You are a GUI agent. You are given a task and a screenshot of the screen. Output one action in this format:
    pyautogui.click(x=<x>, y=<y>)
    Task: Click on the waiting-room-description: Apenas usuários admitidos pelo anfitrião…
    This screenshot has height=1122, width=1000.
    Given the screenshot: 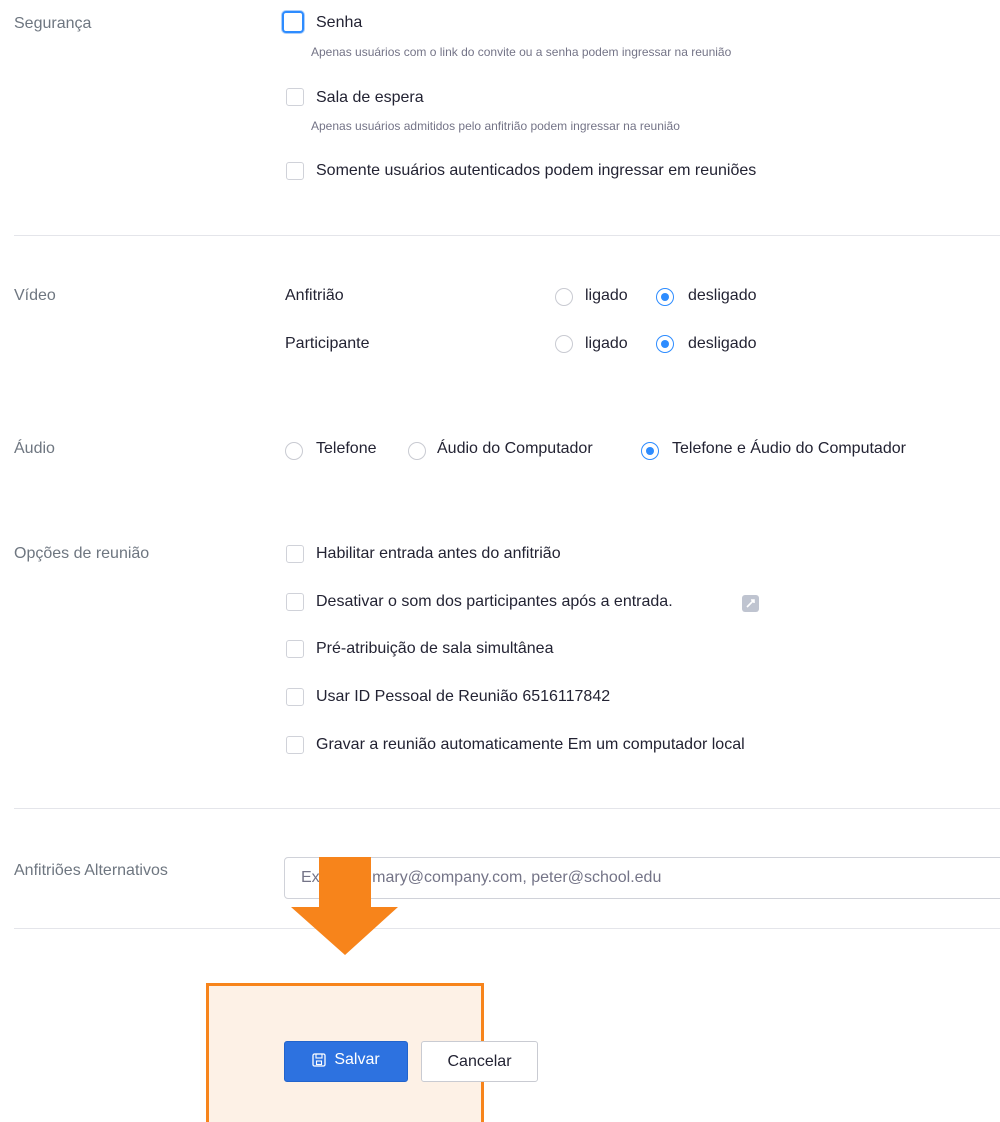 What is the action you would take?
    pyautogui.click(x=495, y=126)
    